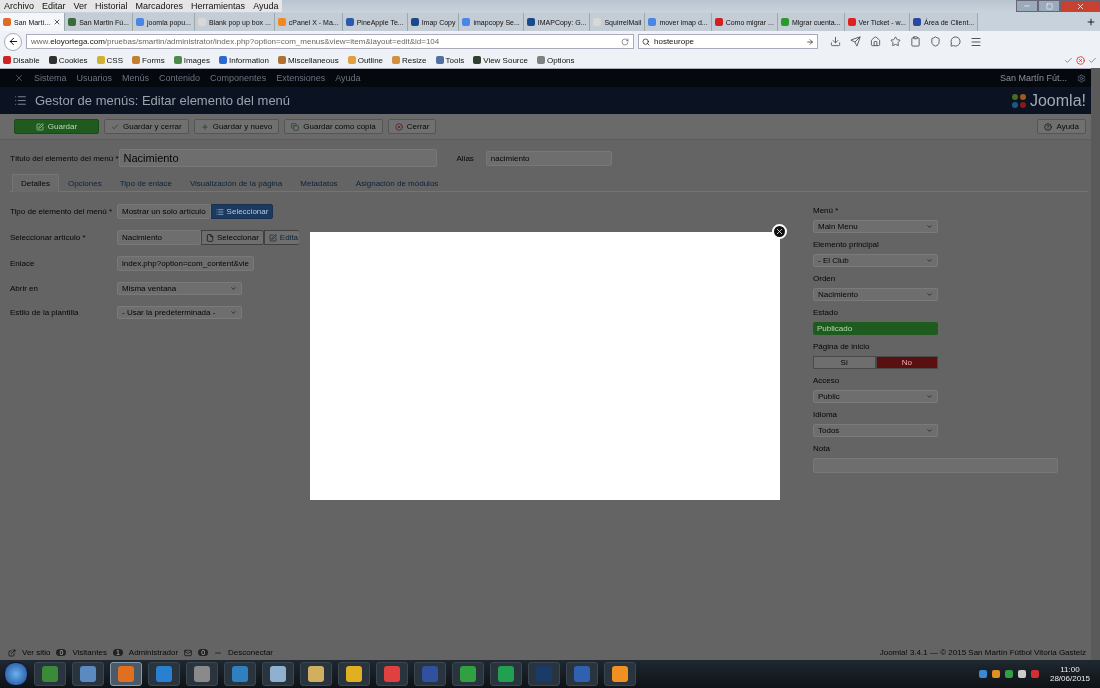  What do you see at coordinates (826, 210) in the screenshot?
I see `field-label: Menú *` at bounding box center [826, 210].